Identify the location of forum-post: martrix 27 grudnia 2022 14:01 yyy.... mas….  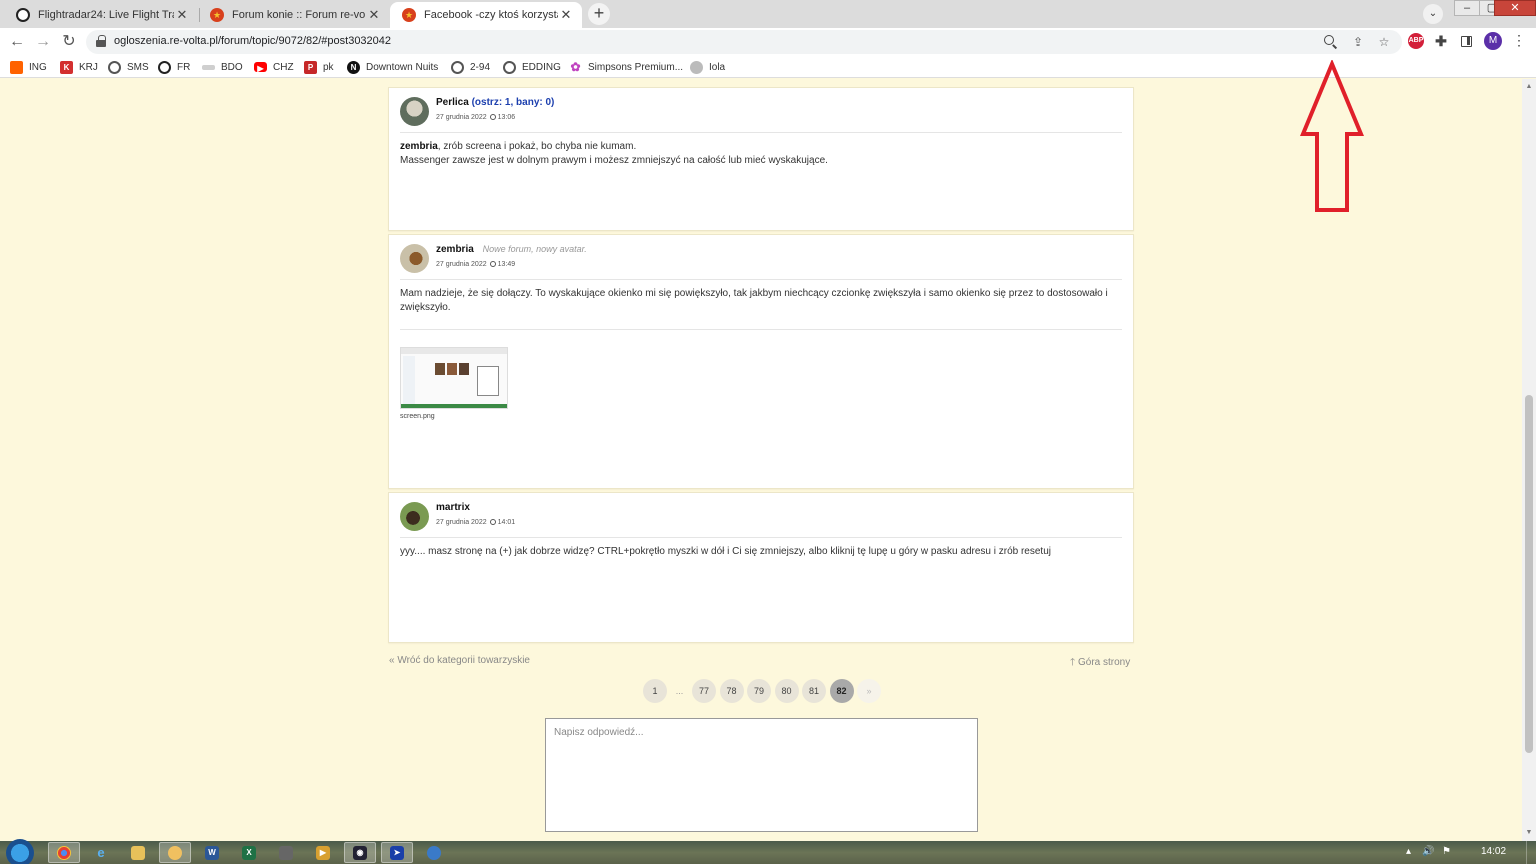
(761, 567).